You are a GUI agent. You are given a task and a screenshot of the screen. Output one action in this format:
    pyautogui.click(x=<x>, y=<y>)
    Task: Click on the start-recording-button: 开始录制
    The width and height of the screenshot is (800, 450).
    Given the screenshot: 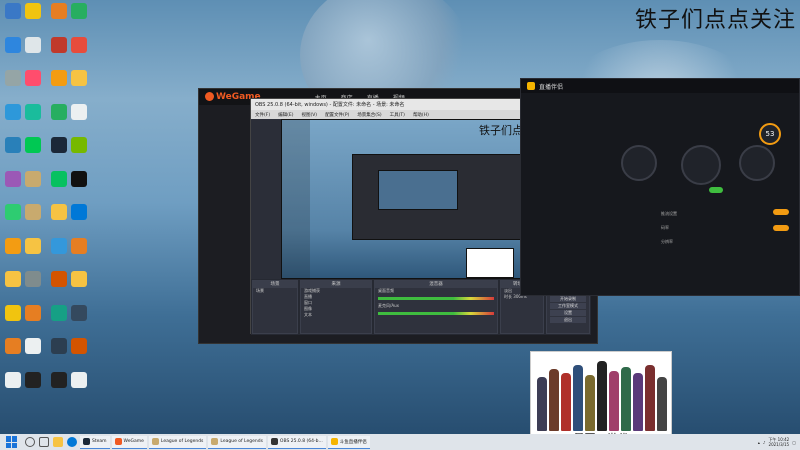 What is the action you would take?
    pyautogui.click(x=568, y=299)
    